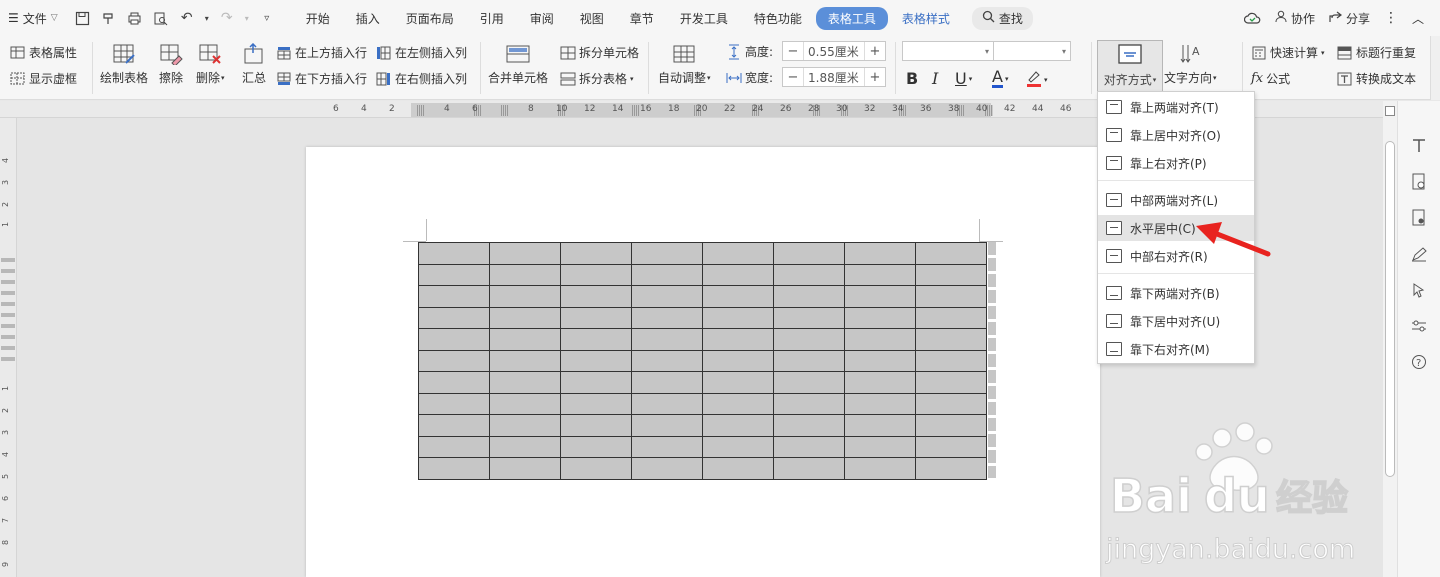 Image resolution: width=1440 pixels, height=577 pixels. Describe the element at coordinates (109, 18) in the screenshot. I see `format-painter-icon` at that location.